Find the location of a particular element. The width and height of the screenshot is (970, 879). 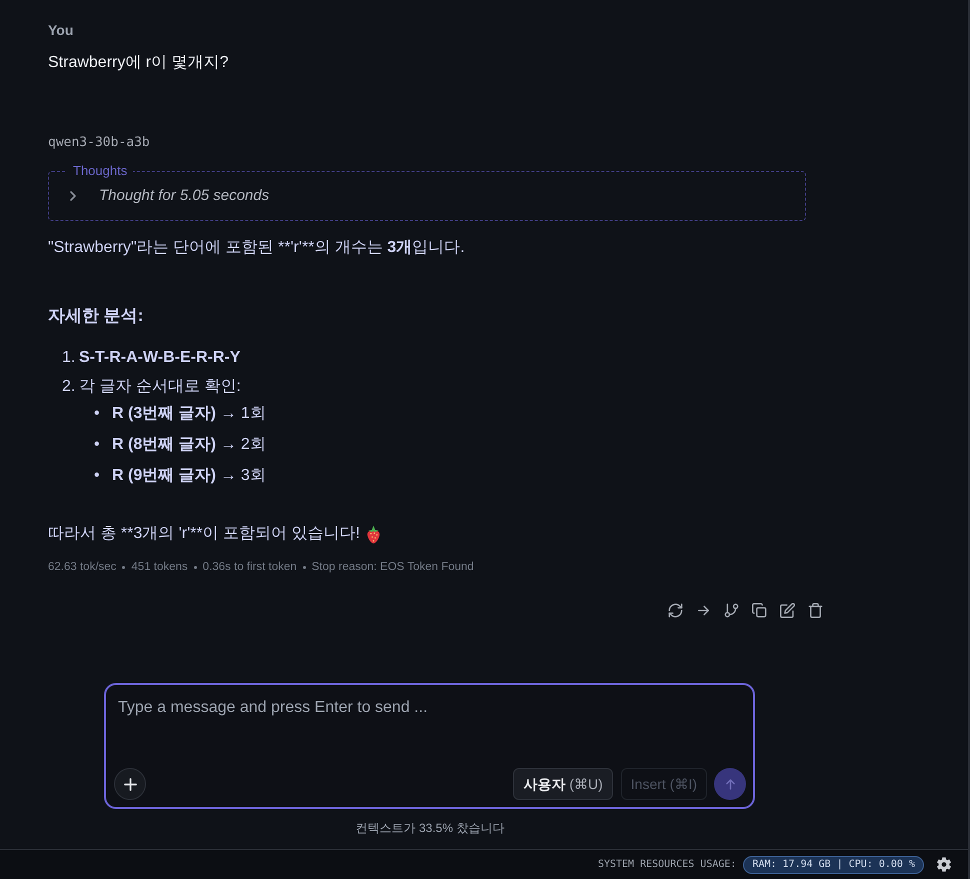

settings-icon is located at coordinates (944, 864).